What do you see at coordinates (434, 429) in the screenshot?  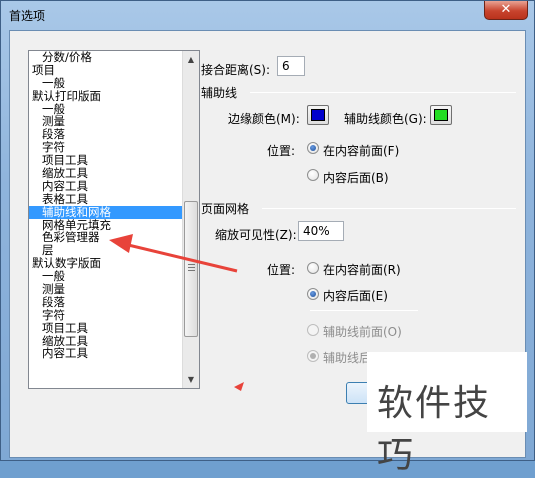 I see `watermark-text: 软件技巧` at bounding box center [434, 429].